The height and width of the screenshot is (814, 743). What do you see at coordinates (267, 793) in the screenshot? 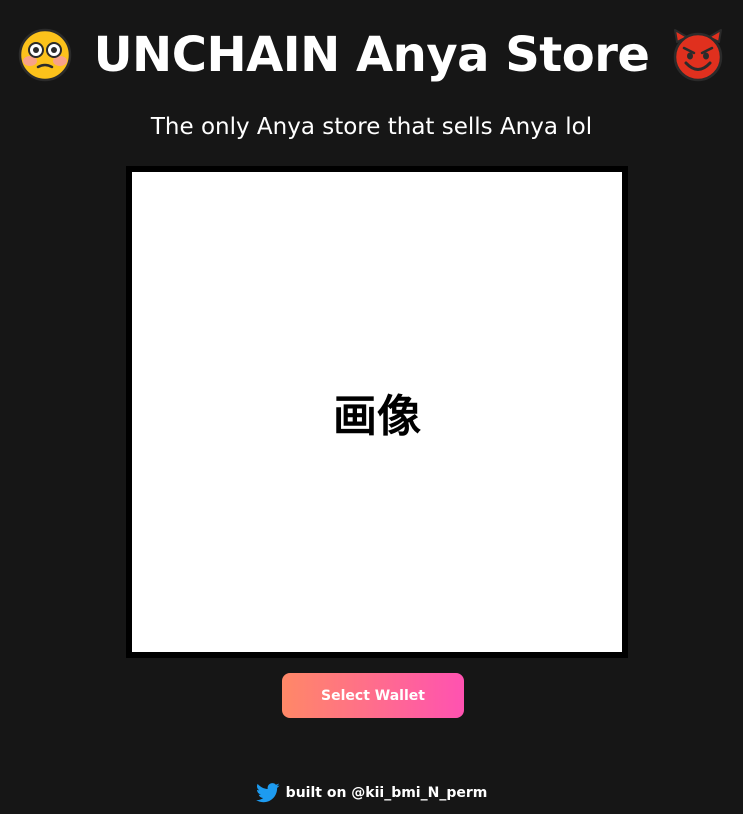
I see `twitter-icon` at bounding box center [267, 793].